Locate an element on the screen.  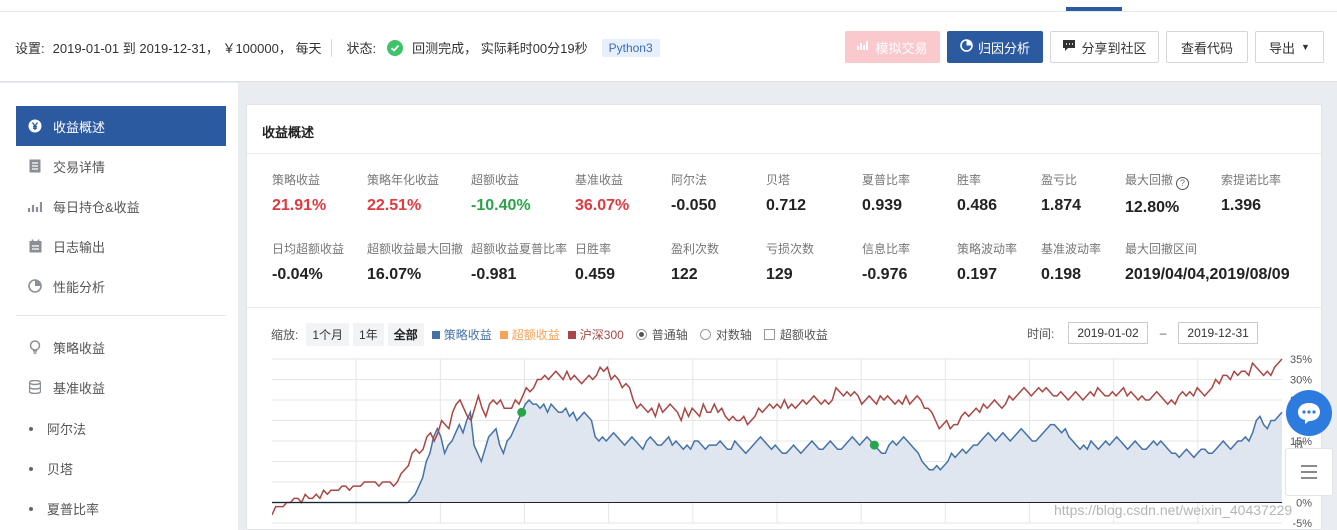
sidebar-item-trade-details: 交易详情 is located at coordinates (121, 166).